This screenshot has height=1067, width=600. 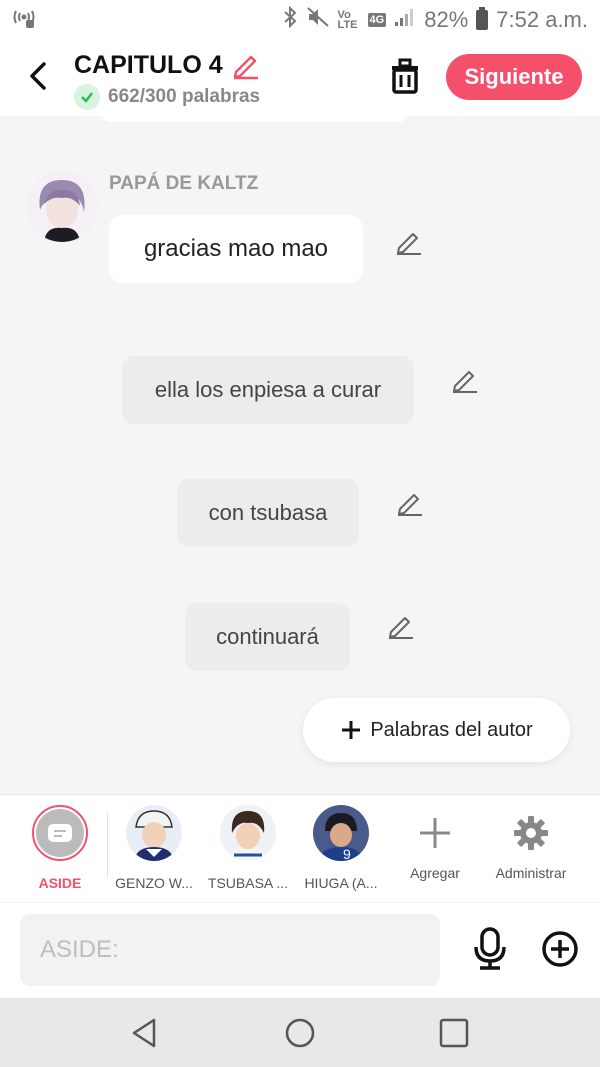 I want to click on add-character-button: Agregar, so click(x=435, y=843).